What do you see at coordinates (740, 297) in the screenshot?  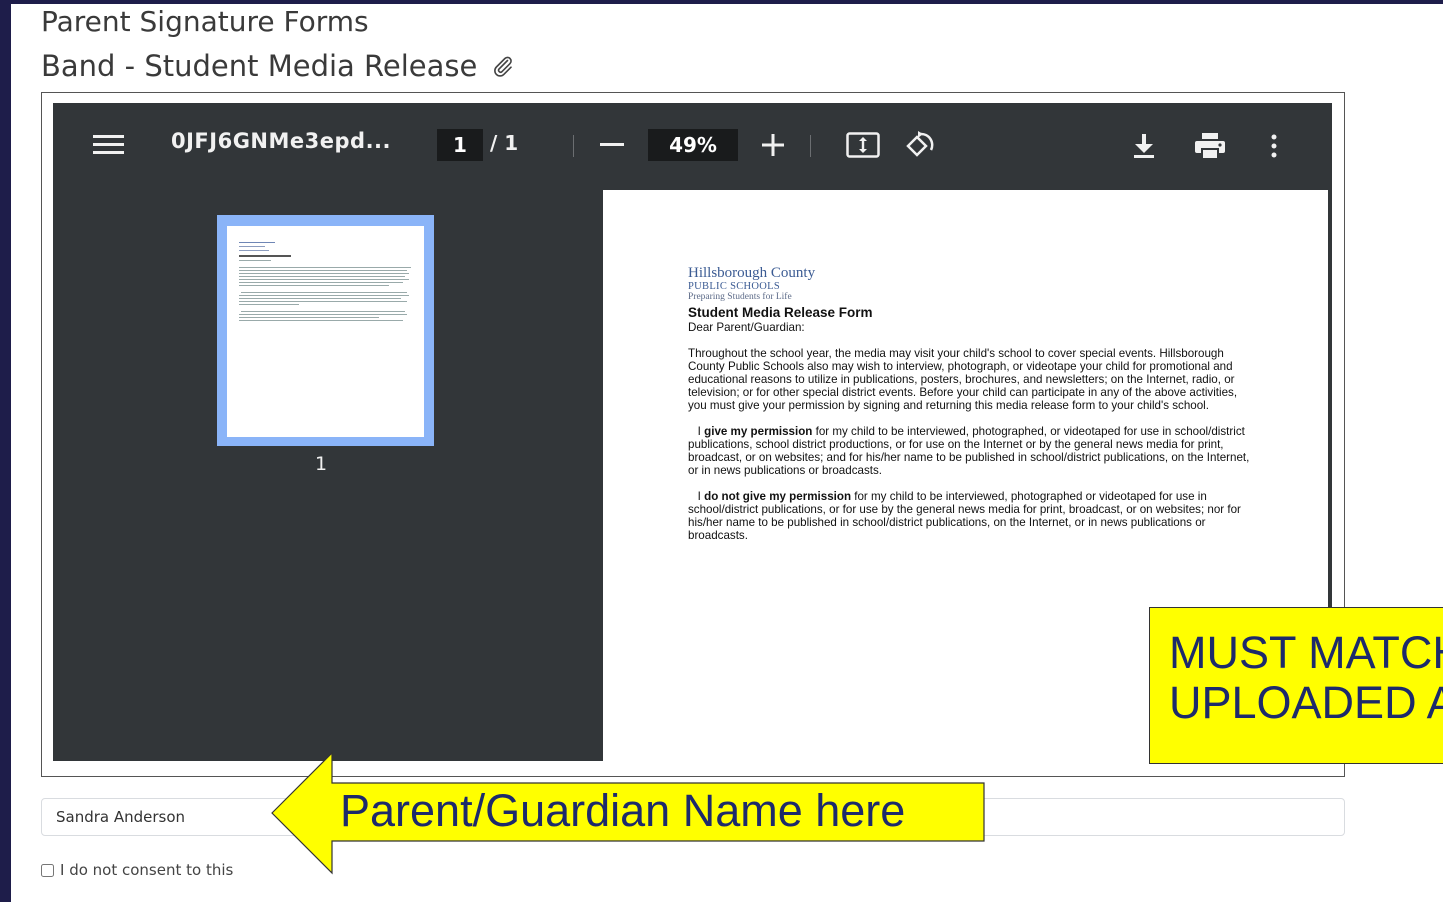 I see `org-tagline: Preparing Students for Life` at bounding box center [740, 297].